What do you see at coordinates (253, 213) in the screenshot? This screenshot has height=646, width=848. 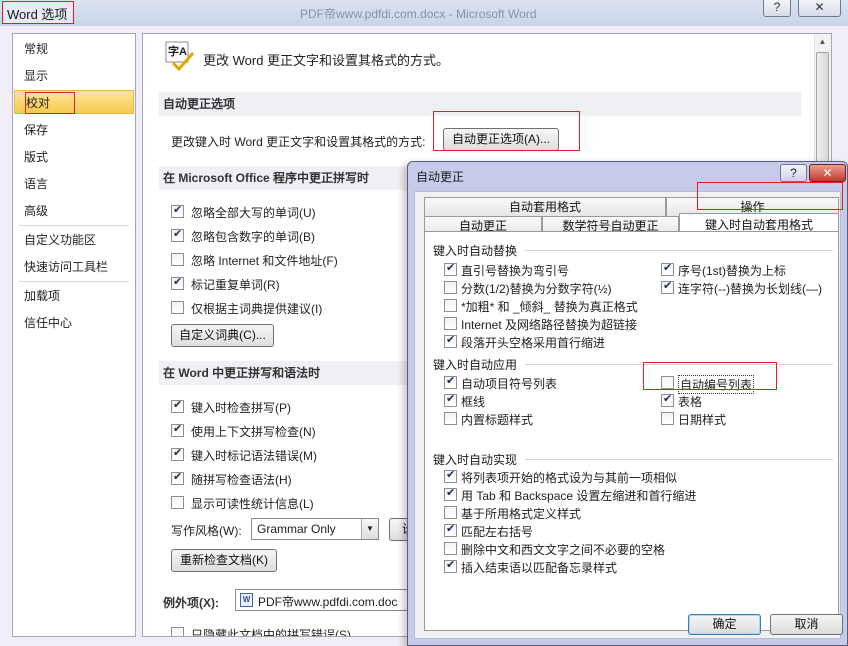 I see `ignore-uppercase-label: 忽略全部大写的单词(U)` at bounding box center [253, 213].